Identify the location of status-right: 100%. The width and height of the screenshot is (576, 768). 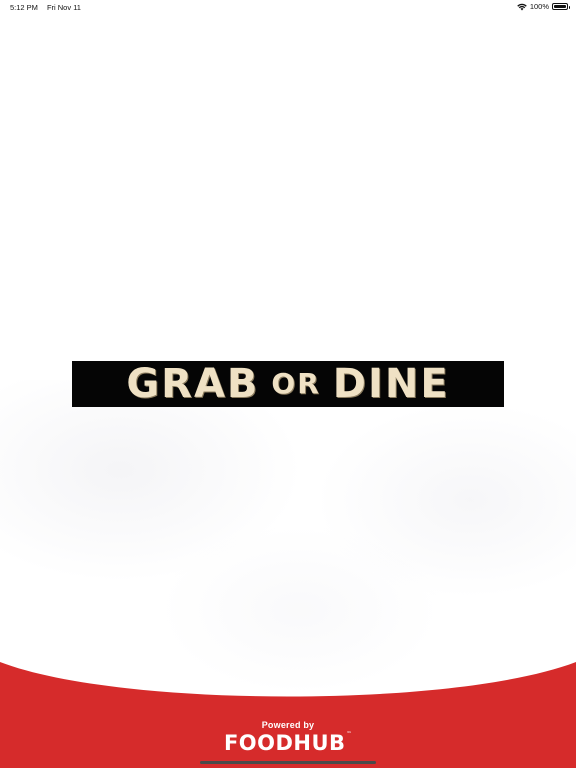
(543, 6).